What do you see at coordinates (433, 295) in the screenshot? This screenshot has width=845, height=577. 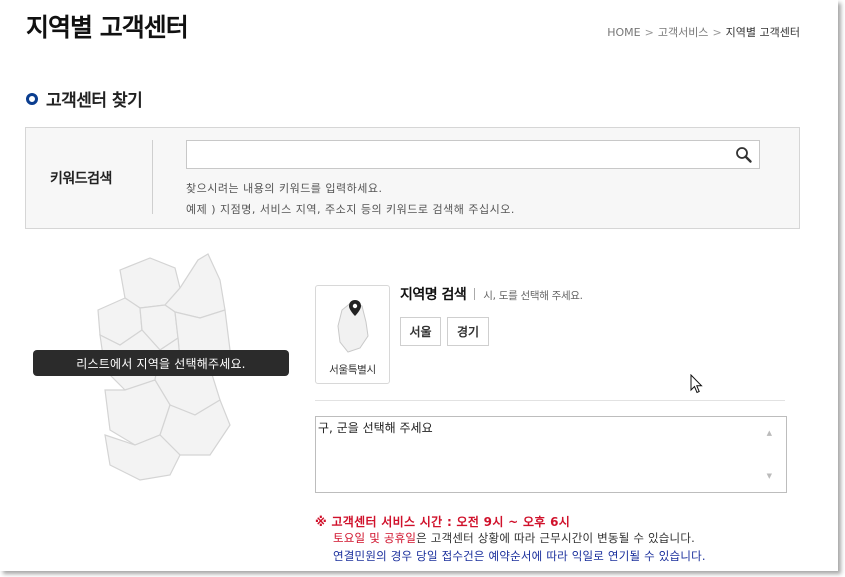 I see `region-search-title: 지역명 검색` at bounding box center [433, 295].